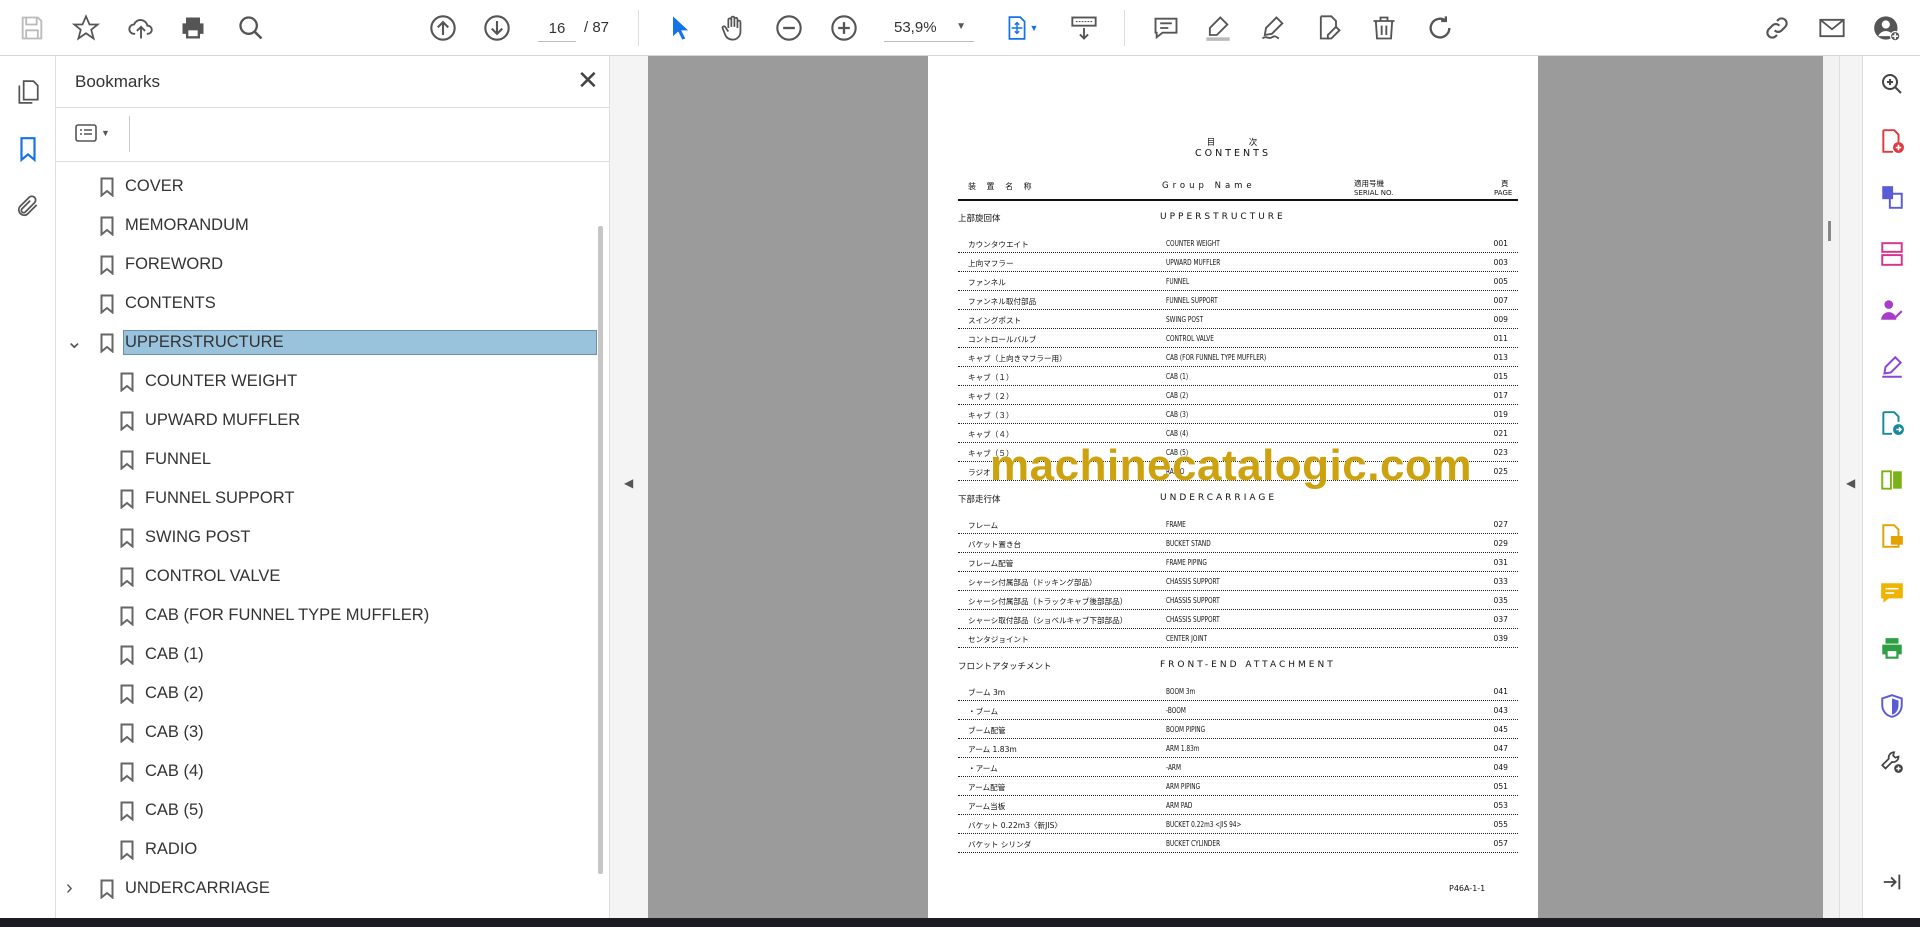  What do you see at coordinates (328, 771) in the screenshot?
I see `bookmark-item: CAB (4)` at bounding box center [328, 771].